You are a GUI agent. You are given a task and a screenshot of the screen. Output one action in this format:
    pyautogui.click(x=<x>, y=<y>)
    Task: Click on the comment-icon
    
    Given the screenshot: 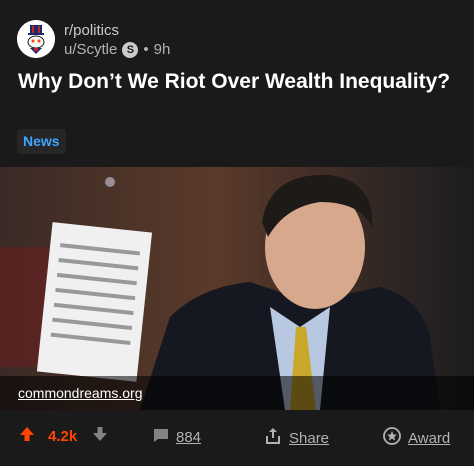 What is the action you would take?
    pyautogui.click(x=161, y=437)
    